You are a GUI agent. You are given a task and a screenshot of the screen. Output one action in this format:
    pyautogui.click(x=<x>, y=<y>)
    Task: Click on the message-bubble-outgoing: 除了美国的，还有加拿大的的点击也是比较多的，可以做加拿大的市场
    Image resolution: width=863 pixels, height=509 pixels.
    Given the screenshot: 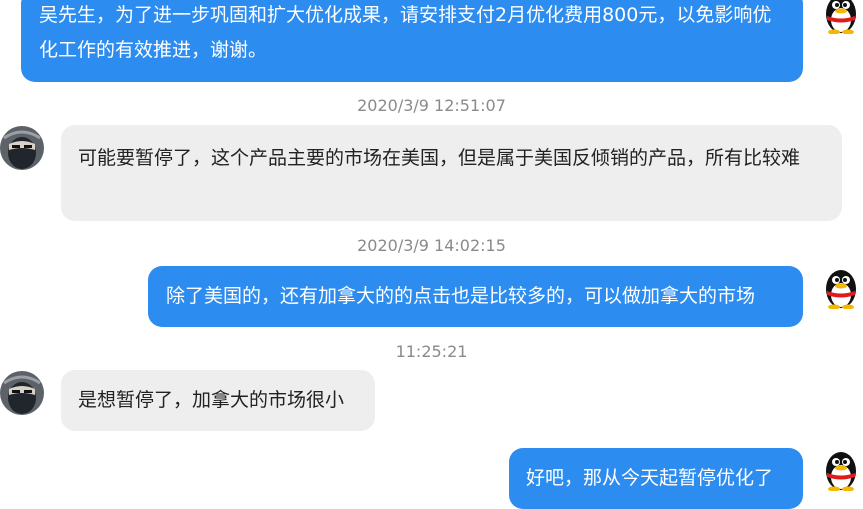 What is the action you would take?
    pyautogui.click(x=475, y=296)
    